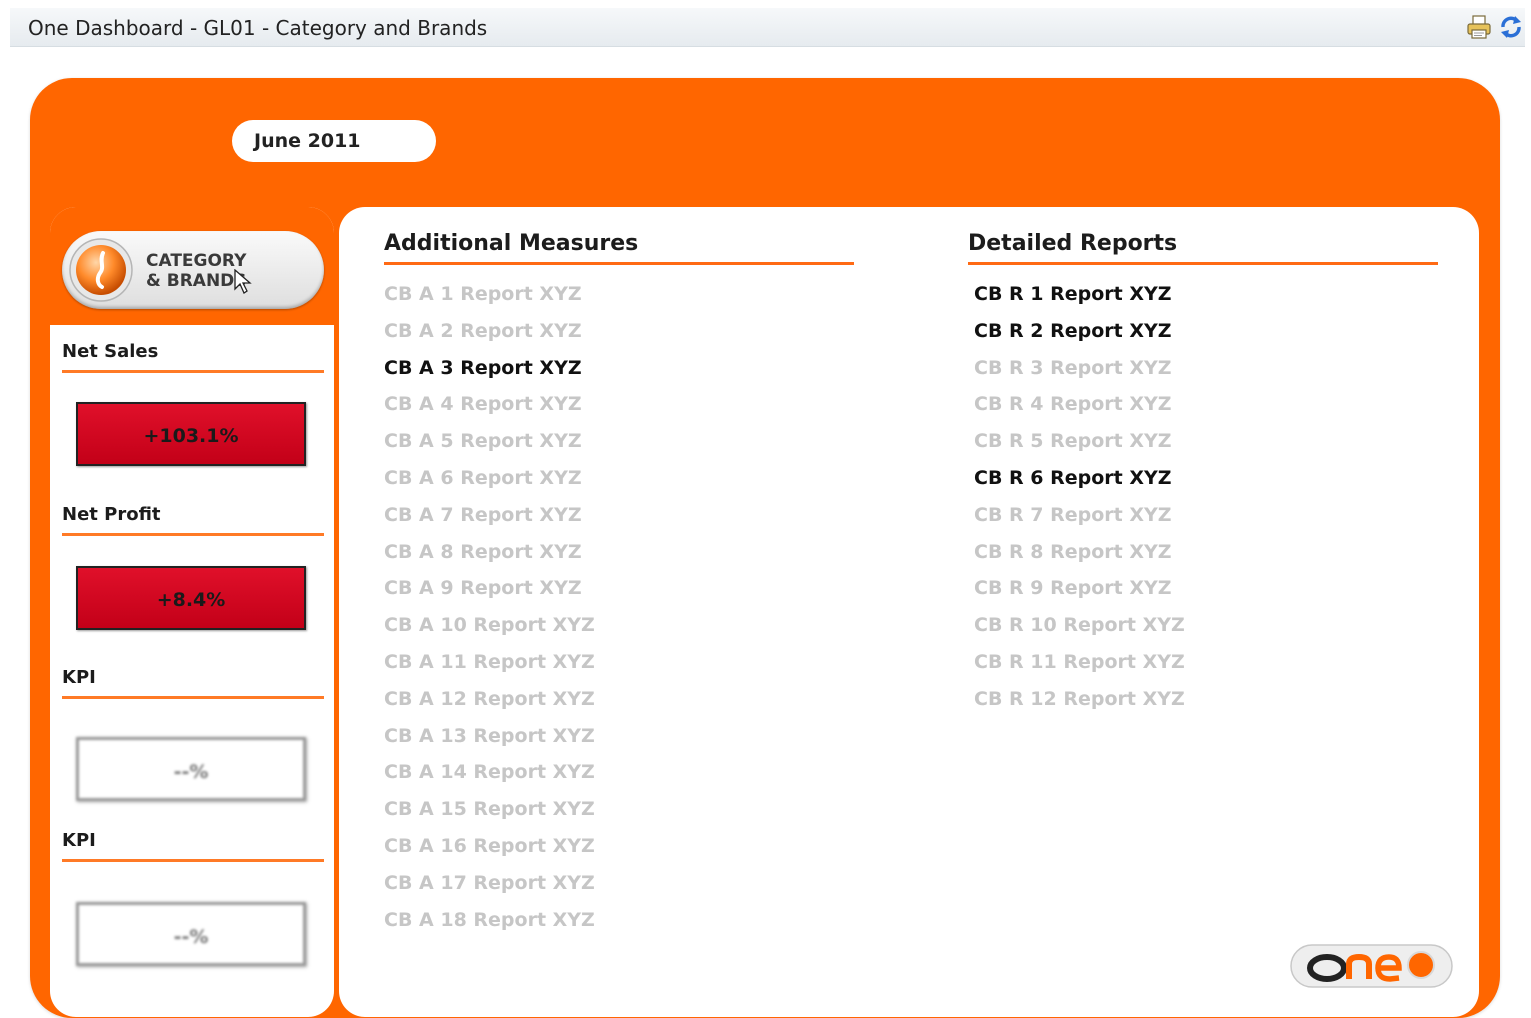 The height and width of the screenshot is (1018, 1531). I want to click on report-link: CB A 15 Report XYZ, so click(619, 814).